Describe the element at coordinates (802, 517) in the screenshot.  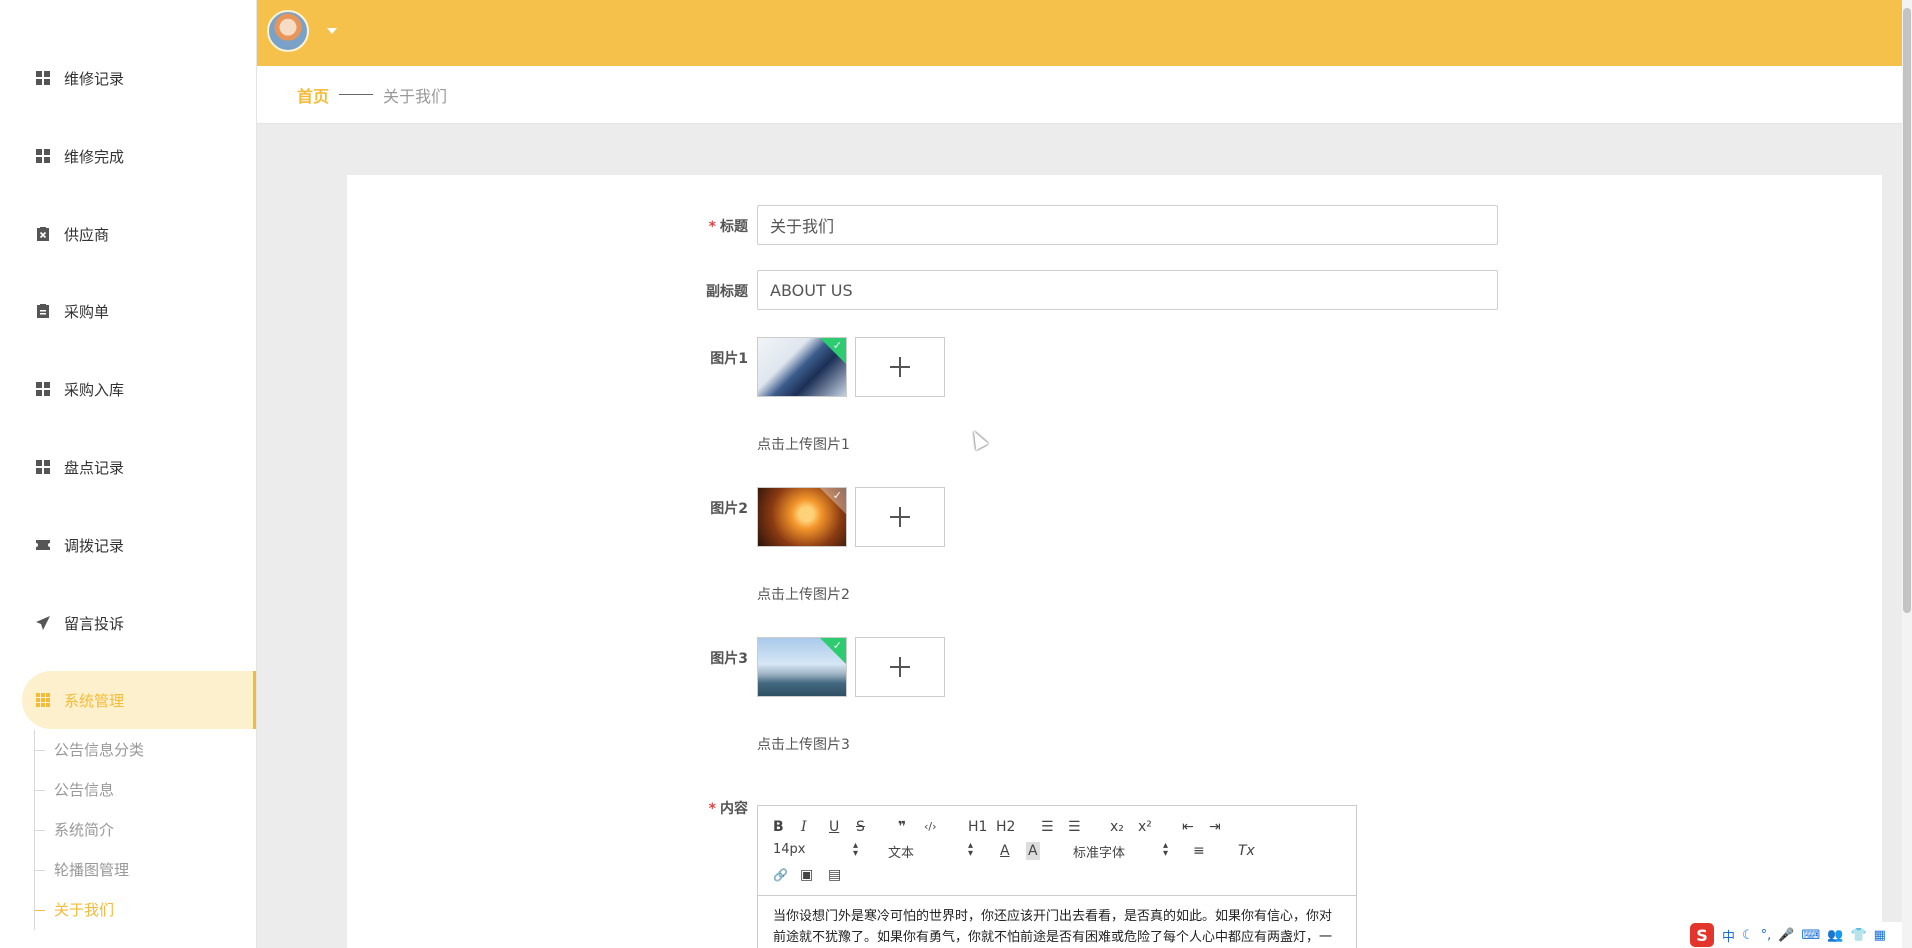
I see `image2-thumbnail: ✓` at that location.